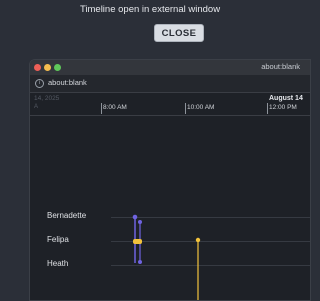 The image size is (320, 301). What do you see at coordinates (166, 257) in the screenshot?
I see `timeline-events` at bounding box center [166, 257].